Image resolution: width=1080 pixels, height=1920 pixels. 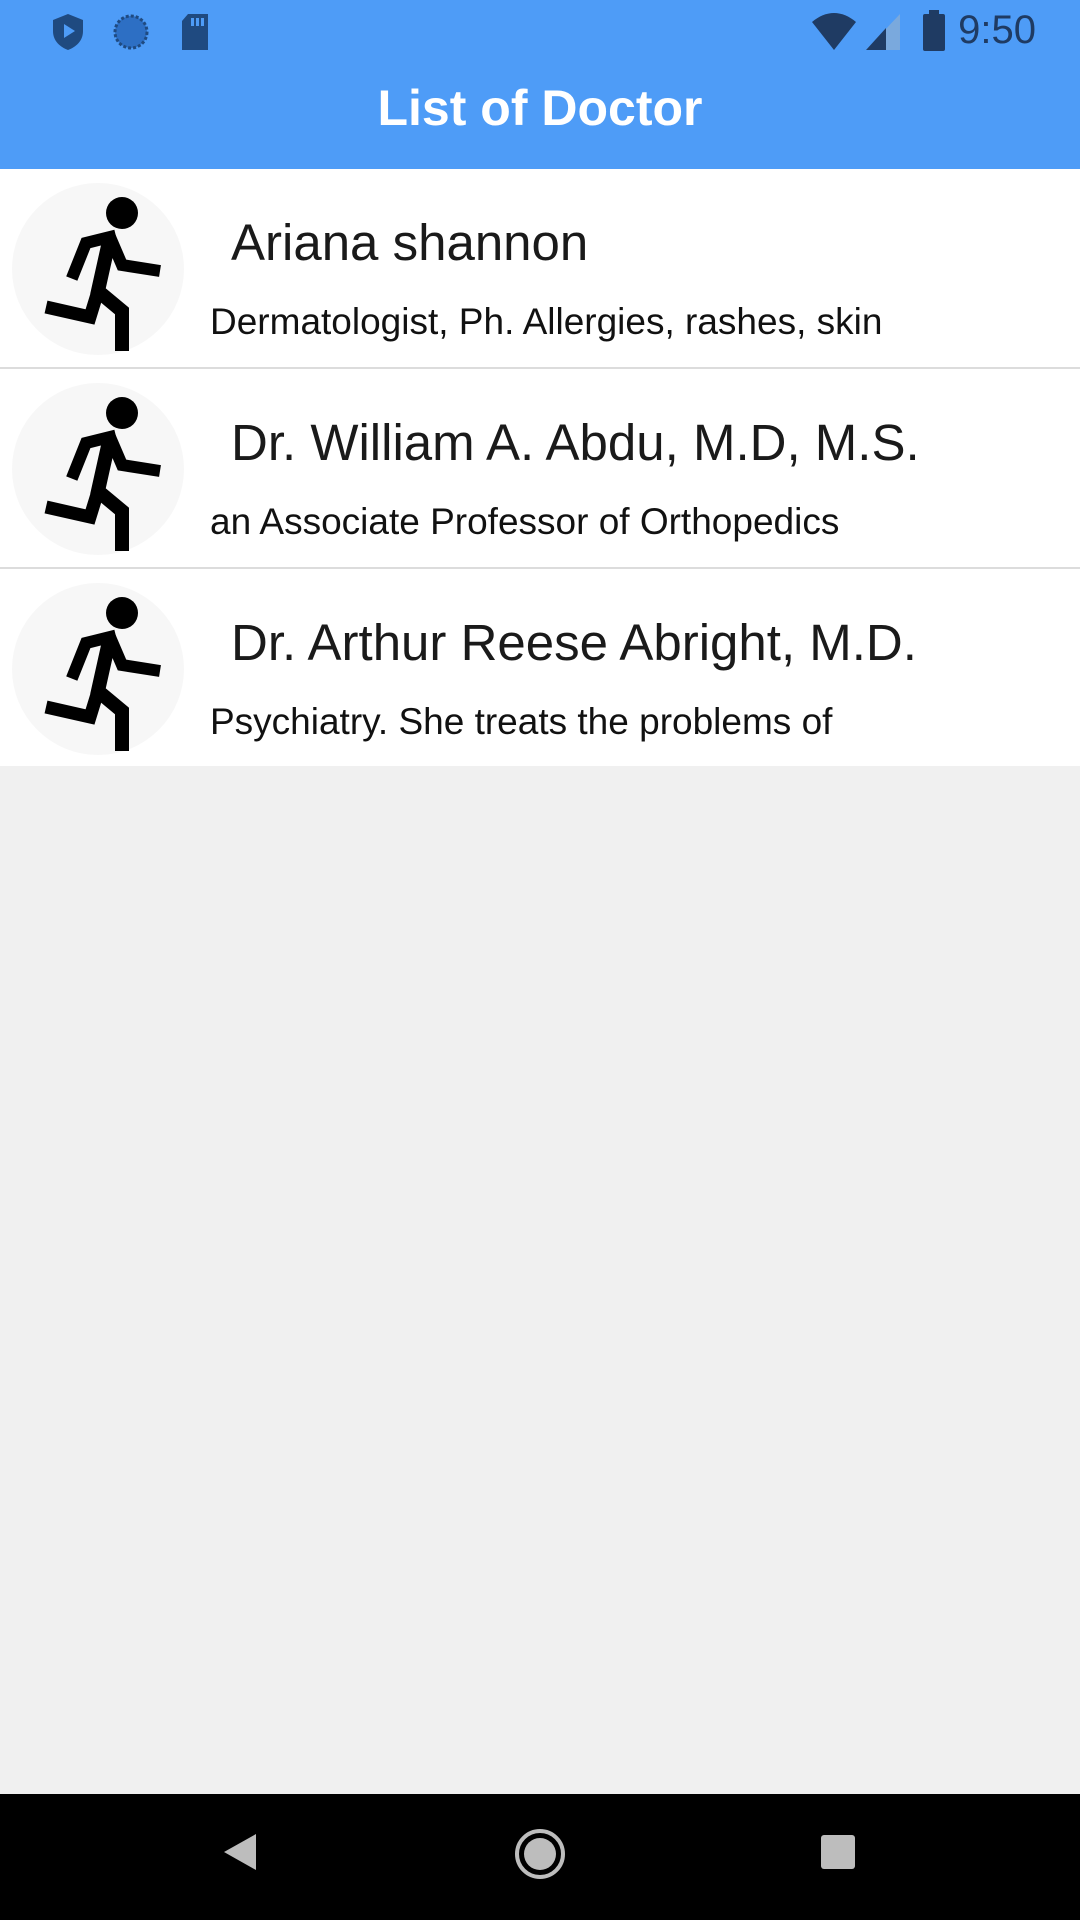 I want to click on cellular-signal-icon, so click(x=883, y=34).